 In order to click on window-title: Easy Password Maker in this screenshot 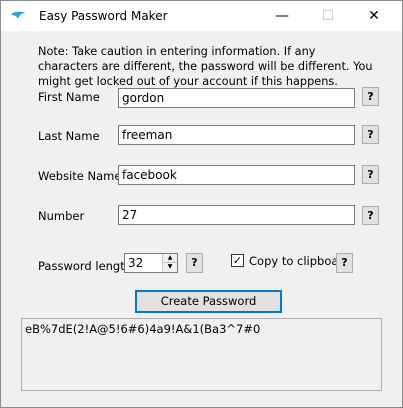, I will do `click(103, 16)`.